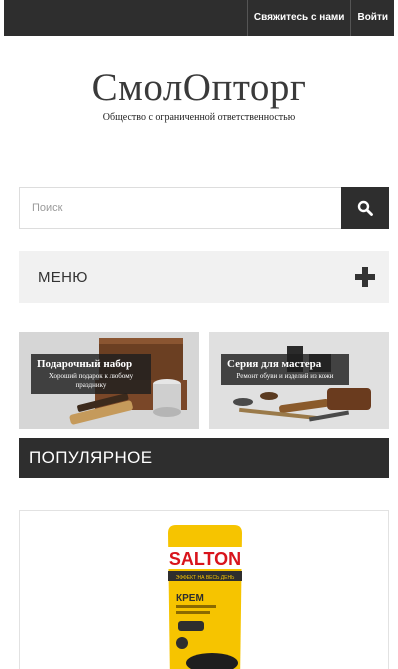  I want to click on search-bar, so click(204, 208).